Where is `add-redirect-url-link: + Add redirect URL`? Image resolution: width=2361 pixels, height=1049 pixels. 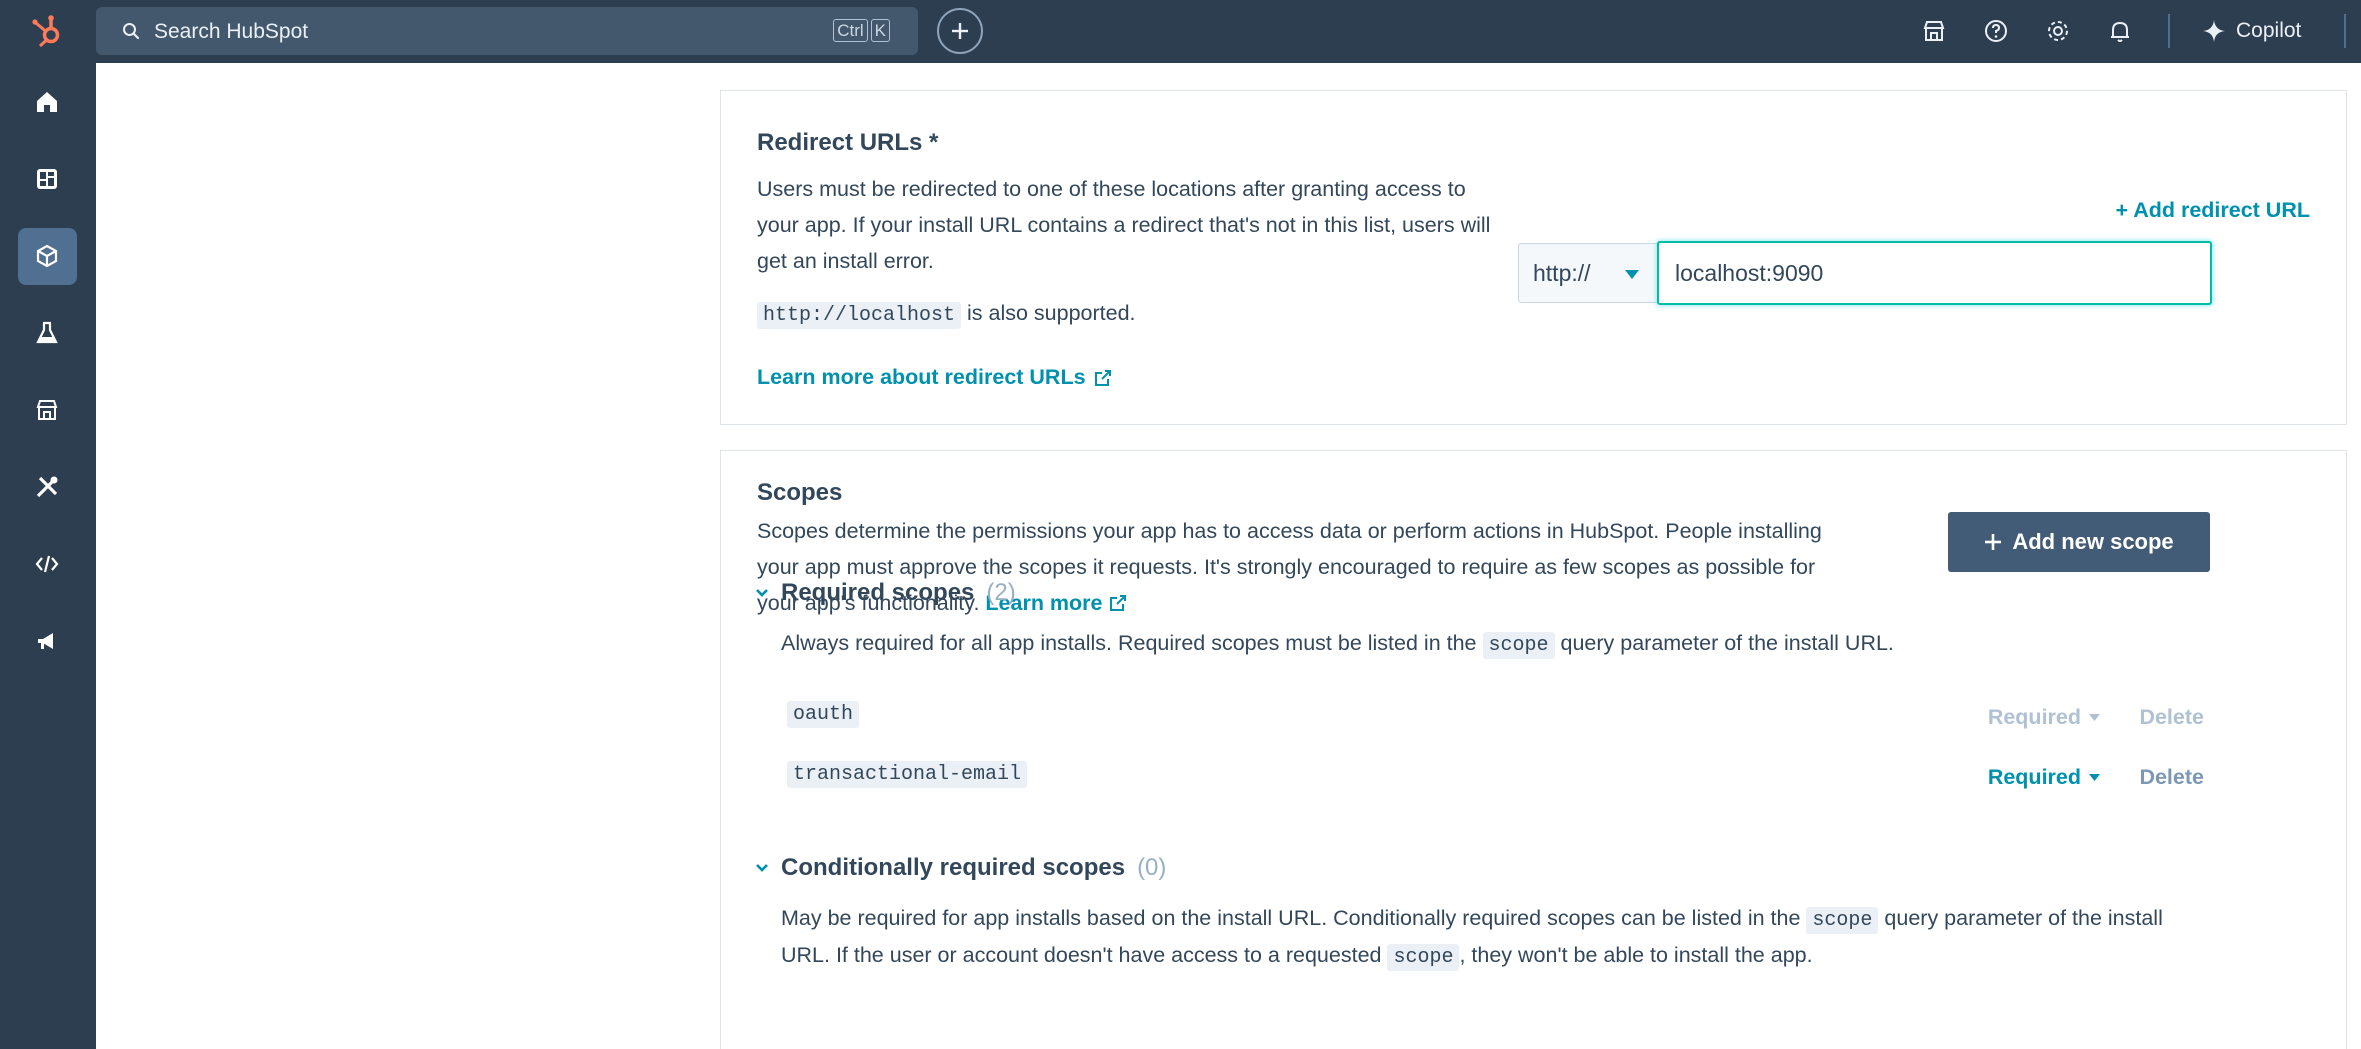
add-redirect-url-link: + Add redirect URL is located at coordinates (2212, 210).